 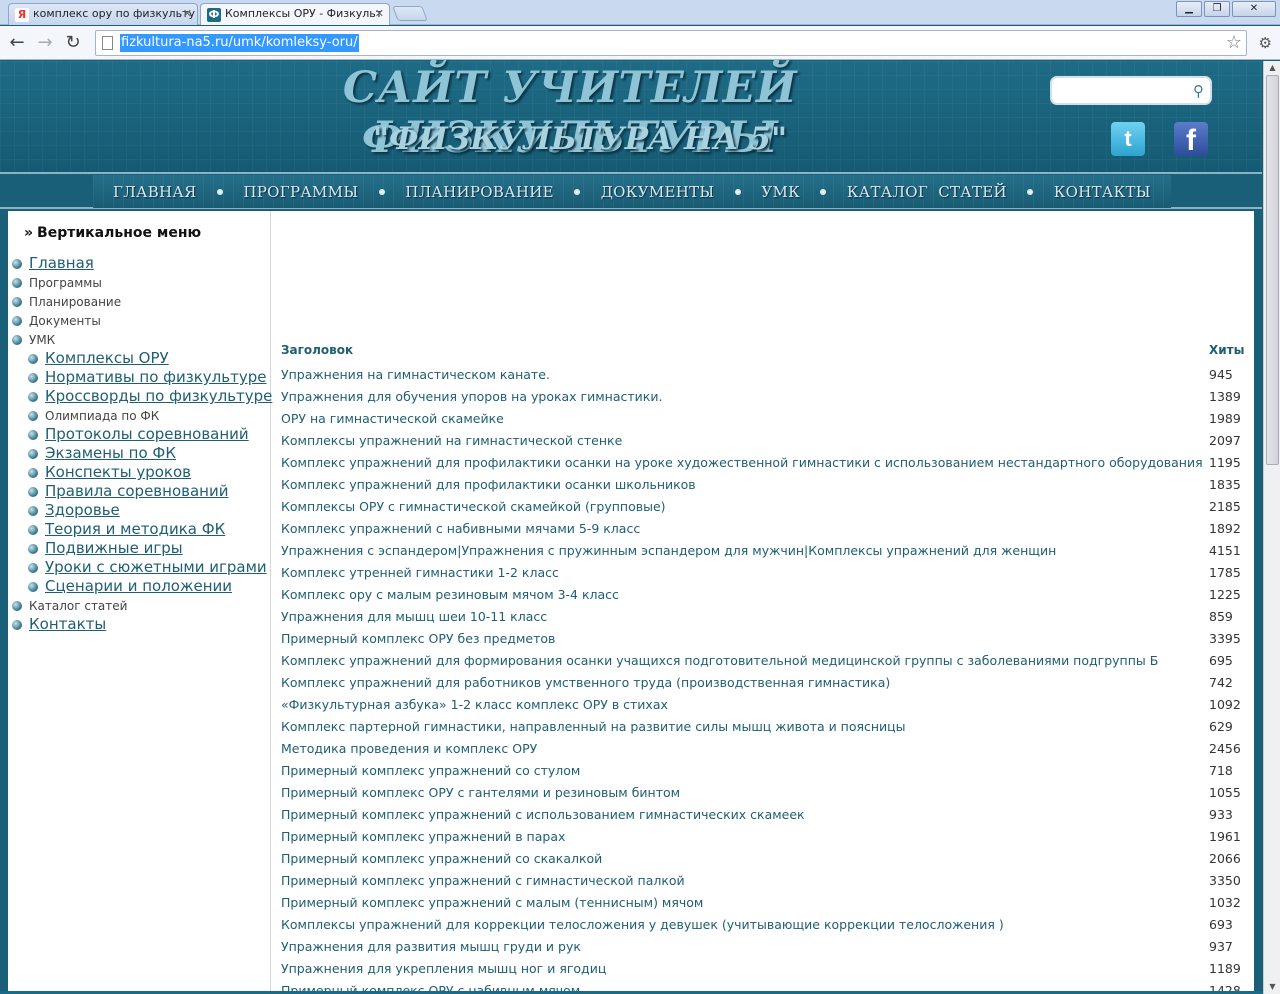 I want to click on window-close-icon: ✕, so click(x=1254, y=9).